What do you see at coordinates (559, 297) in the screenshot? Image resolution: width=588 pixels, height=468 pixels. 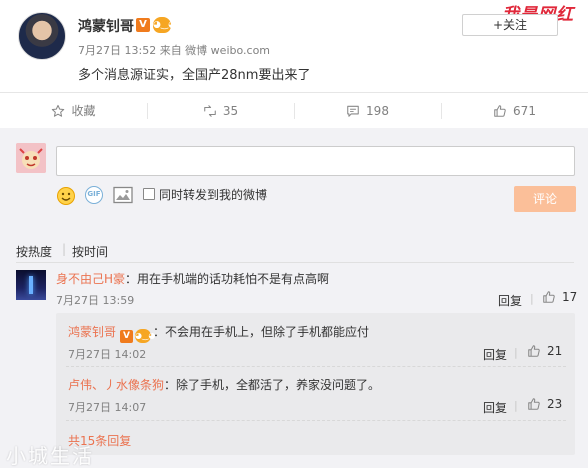 I see `comment-like-button: 17` at bounding box center [559, 297].